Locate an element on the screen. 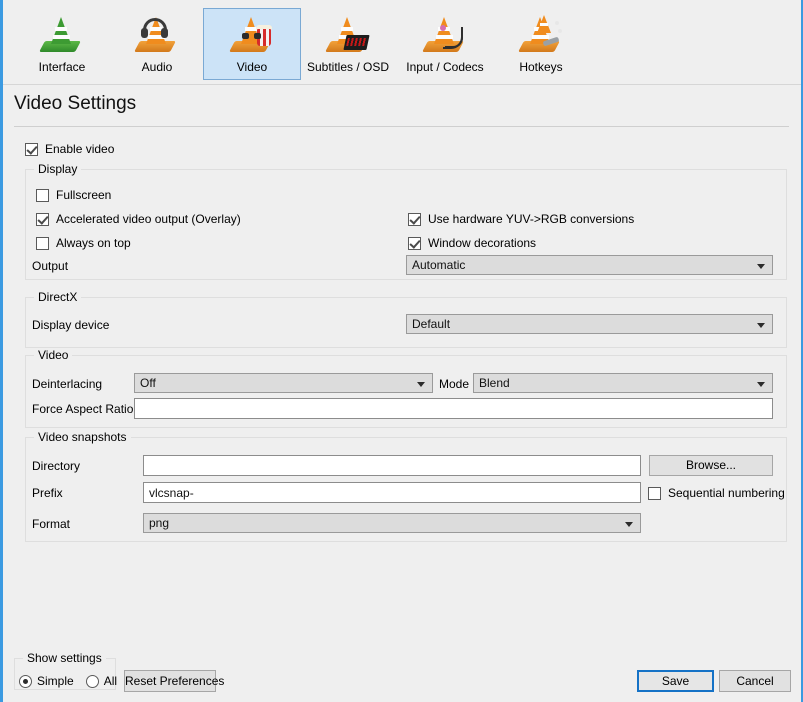 This screenshot has width=803, height=702. tab-video: Video is located at coordinates (252, 44).